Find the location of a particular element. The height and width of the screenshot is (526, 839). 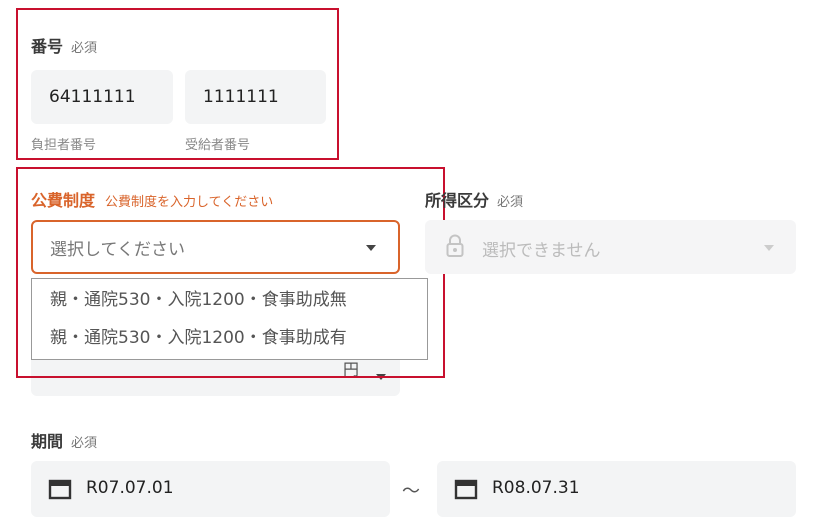

period-end-field: R08.07.31 is located at coordinates (616, 489).